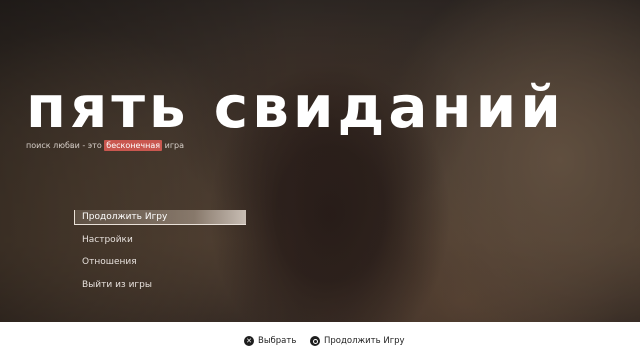 Image resolution: width=640 pixels, height=360 pixels. I want to click on circle-button-icon, so click(315, 341).